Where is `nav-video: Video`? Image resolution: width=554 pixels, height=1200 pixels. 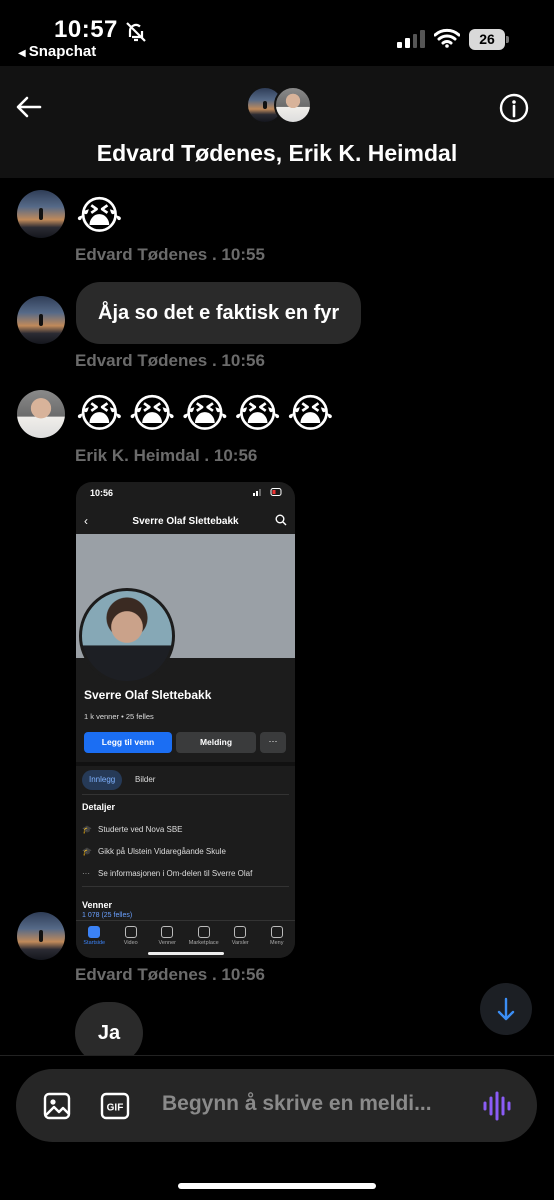
nav-video: Video is located at coordinates (131, 939).